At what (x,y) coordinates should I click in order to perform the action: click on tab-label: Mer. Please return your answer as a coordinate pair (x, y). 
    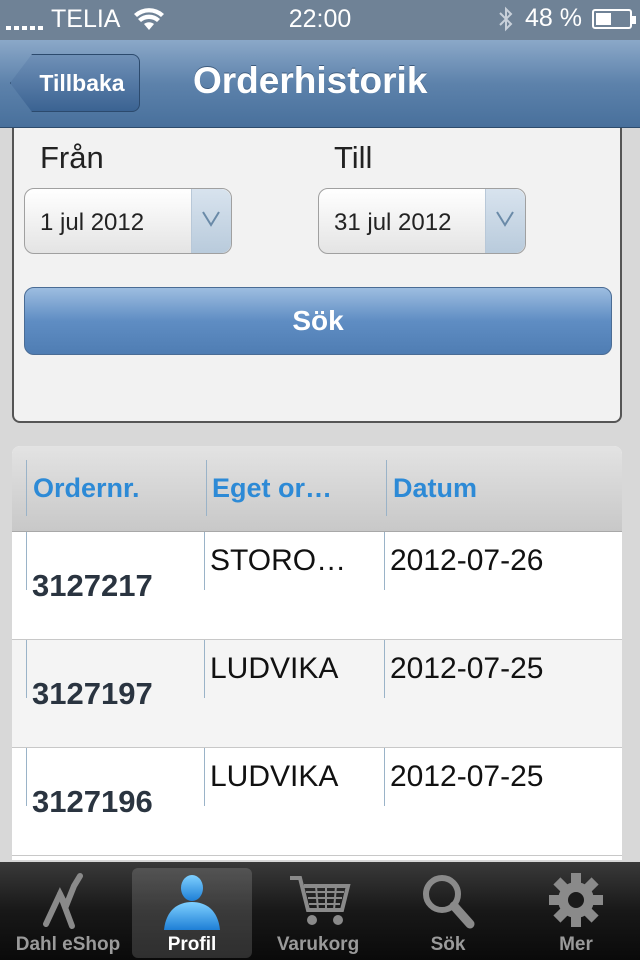
    Looking at the image, I should click on (576, 944).